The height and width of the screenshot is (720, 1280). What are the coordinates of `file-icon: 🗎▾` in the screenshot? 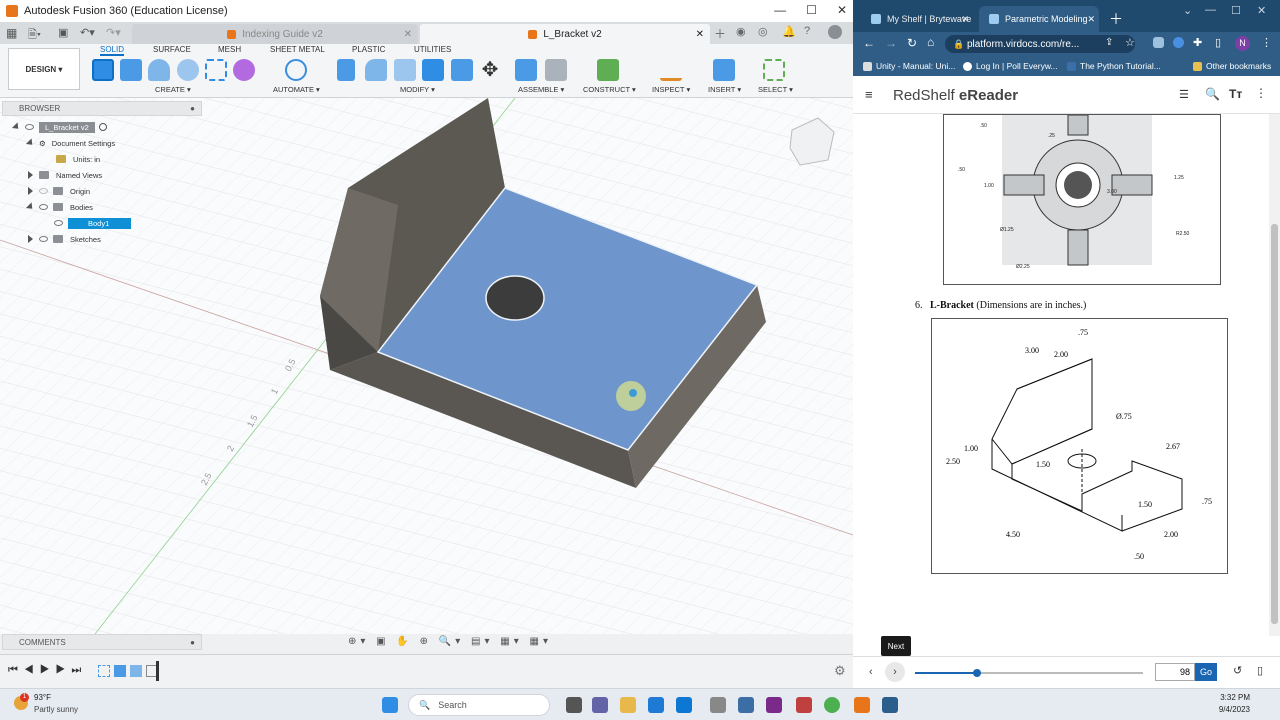 It's located at (34, 35).